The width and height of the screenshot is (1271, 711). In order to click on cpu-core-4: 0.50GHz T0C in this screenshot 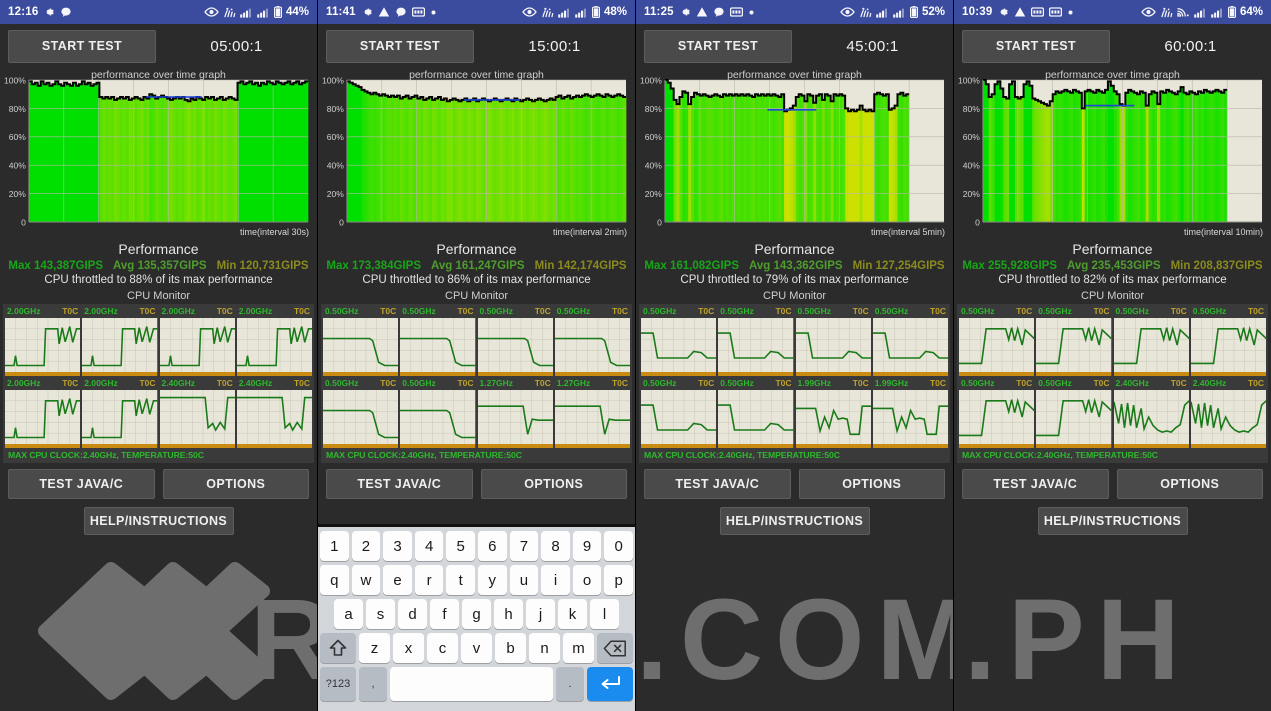, I will do `click(361, 413)`.